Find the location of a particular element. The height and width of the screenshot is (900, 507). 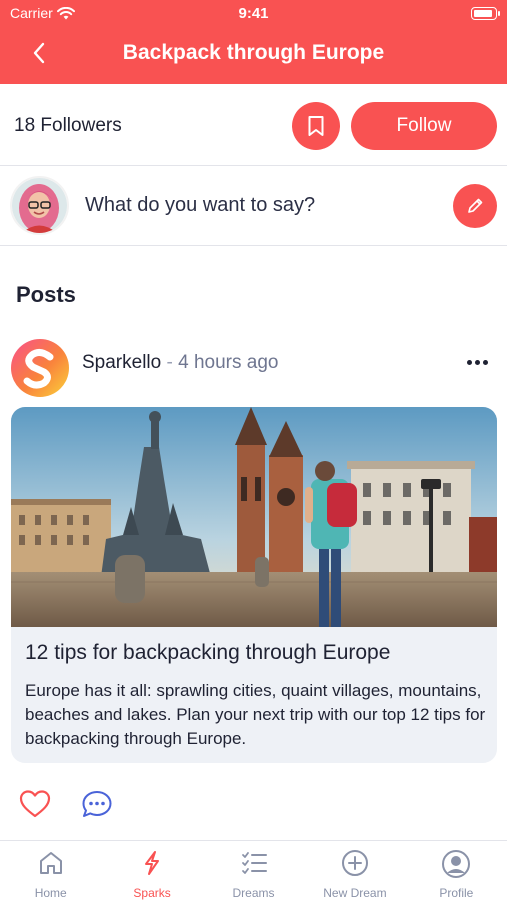

post-author-line: Sparkello - 4 hours ago is located at coordinates (180, 363).